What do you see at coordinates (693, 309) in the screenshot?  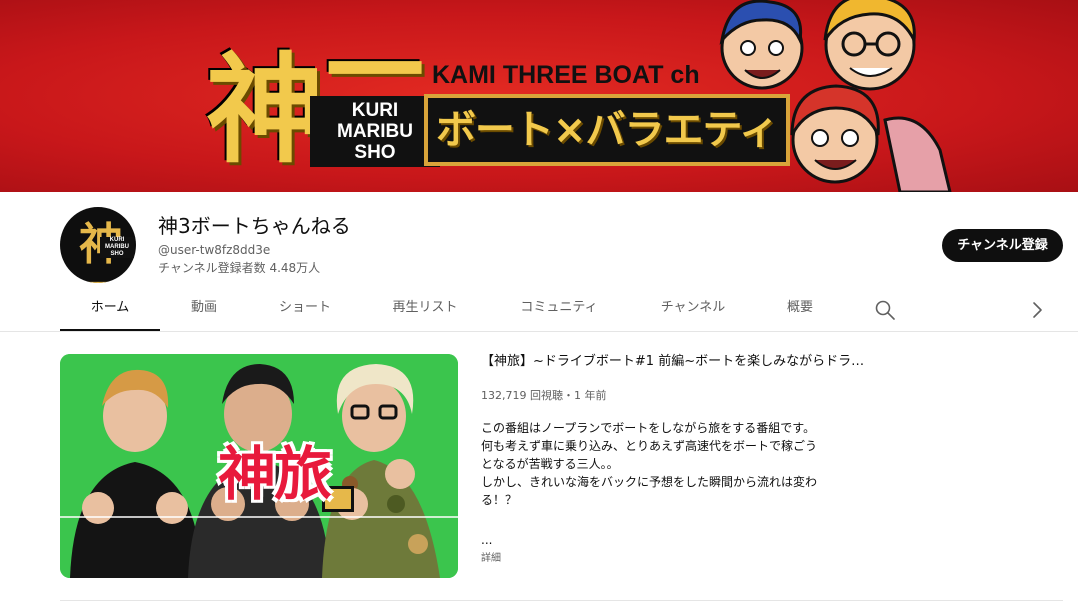 I see `tab-channels: チャンネル` at bounding box center [693, 309].